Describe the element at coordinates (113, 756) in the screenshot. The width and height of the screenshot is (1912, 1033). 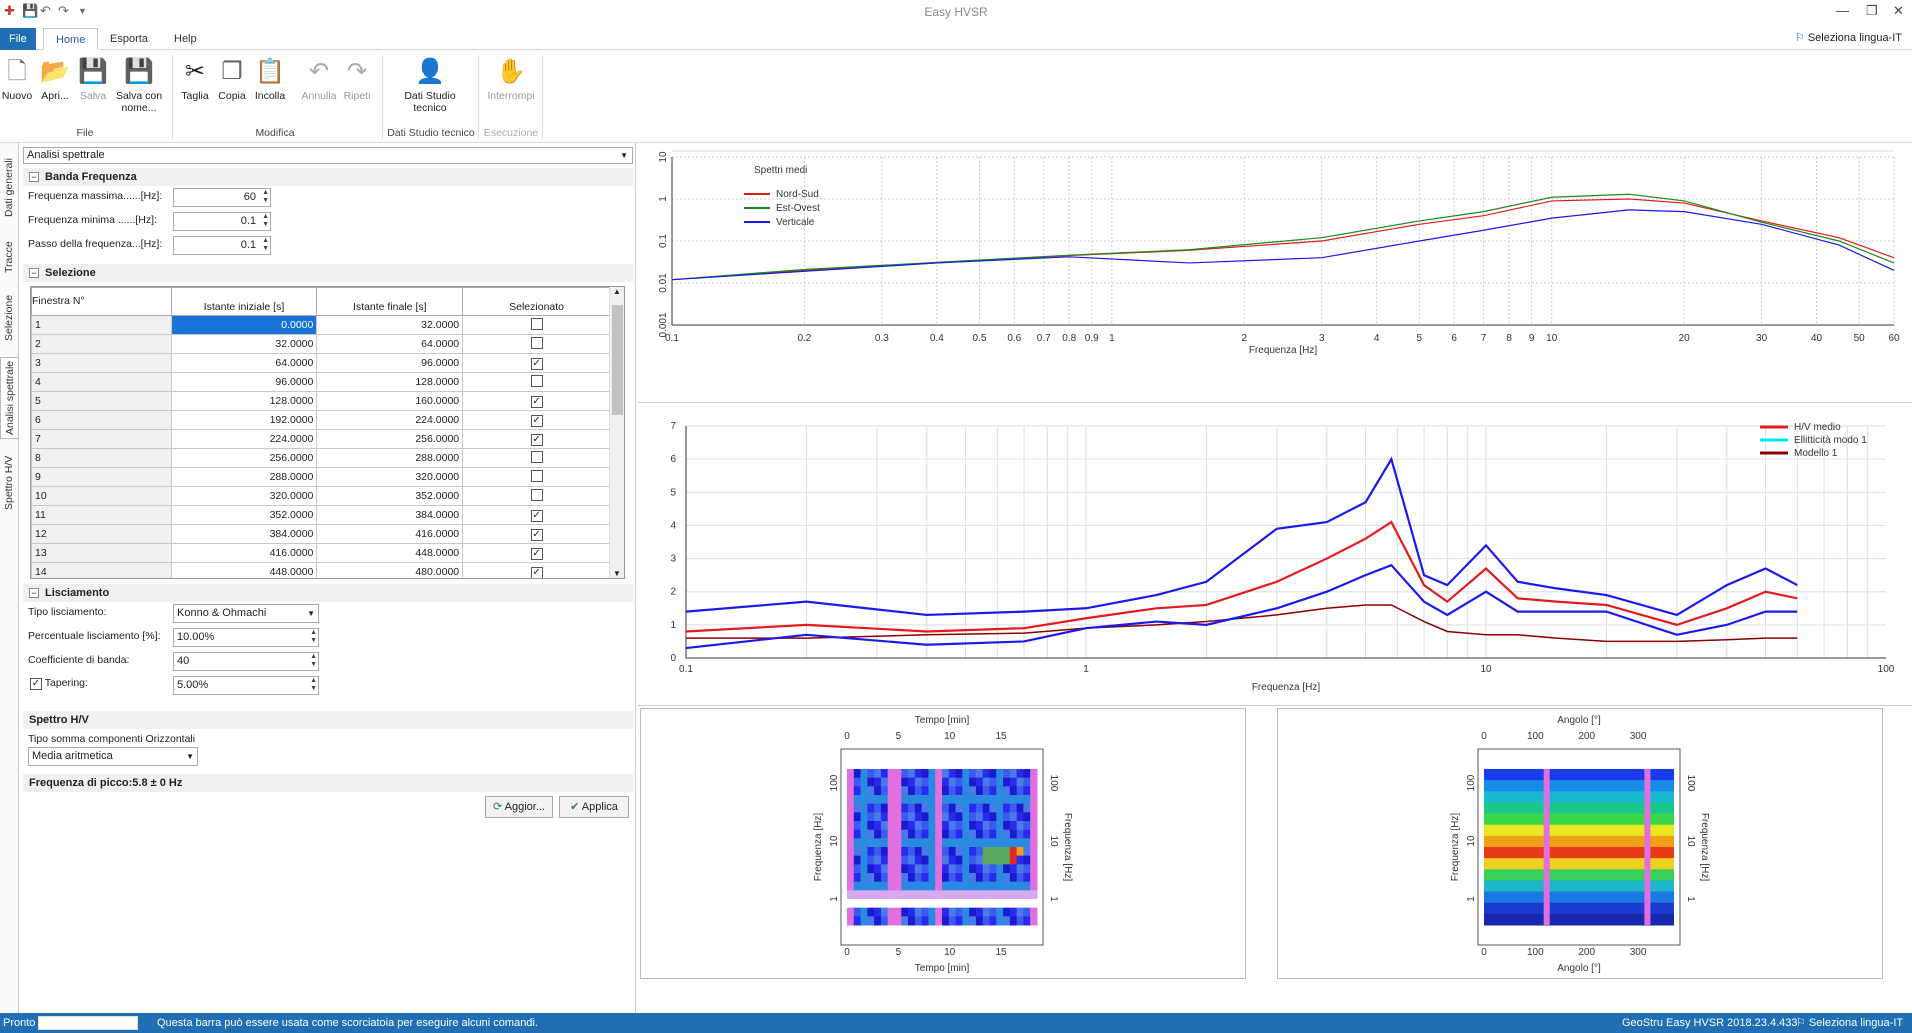
I see `tipo-somma-select: Media aritmetica ▼` at that location.